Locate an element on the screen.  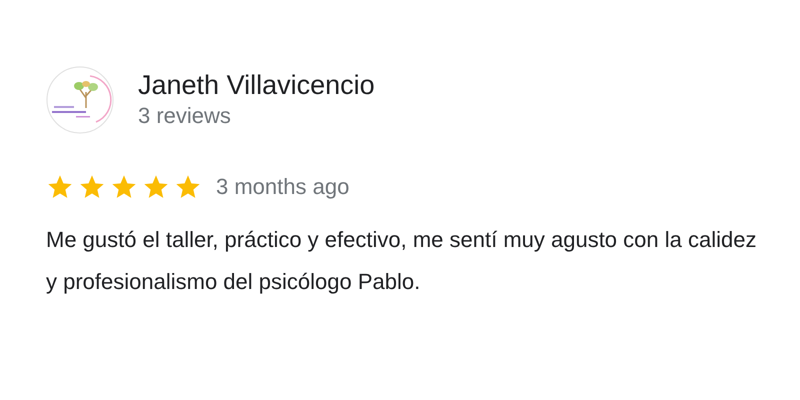
reviewer-name: Janeth Villavicencio is located at coordinates (256, 85).